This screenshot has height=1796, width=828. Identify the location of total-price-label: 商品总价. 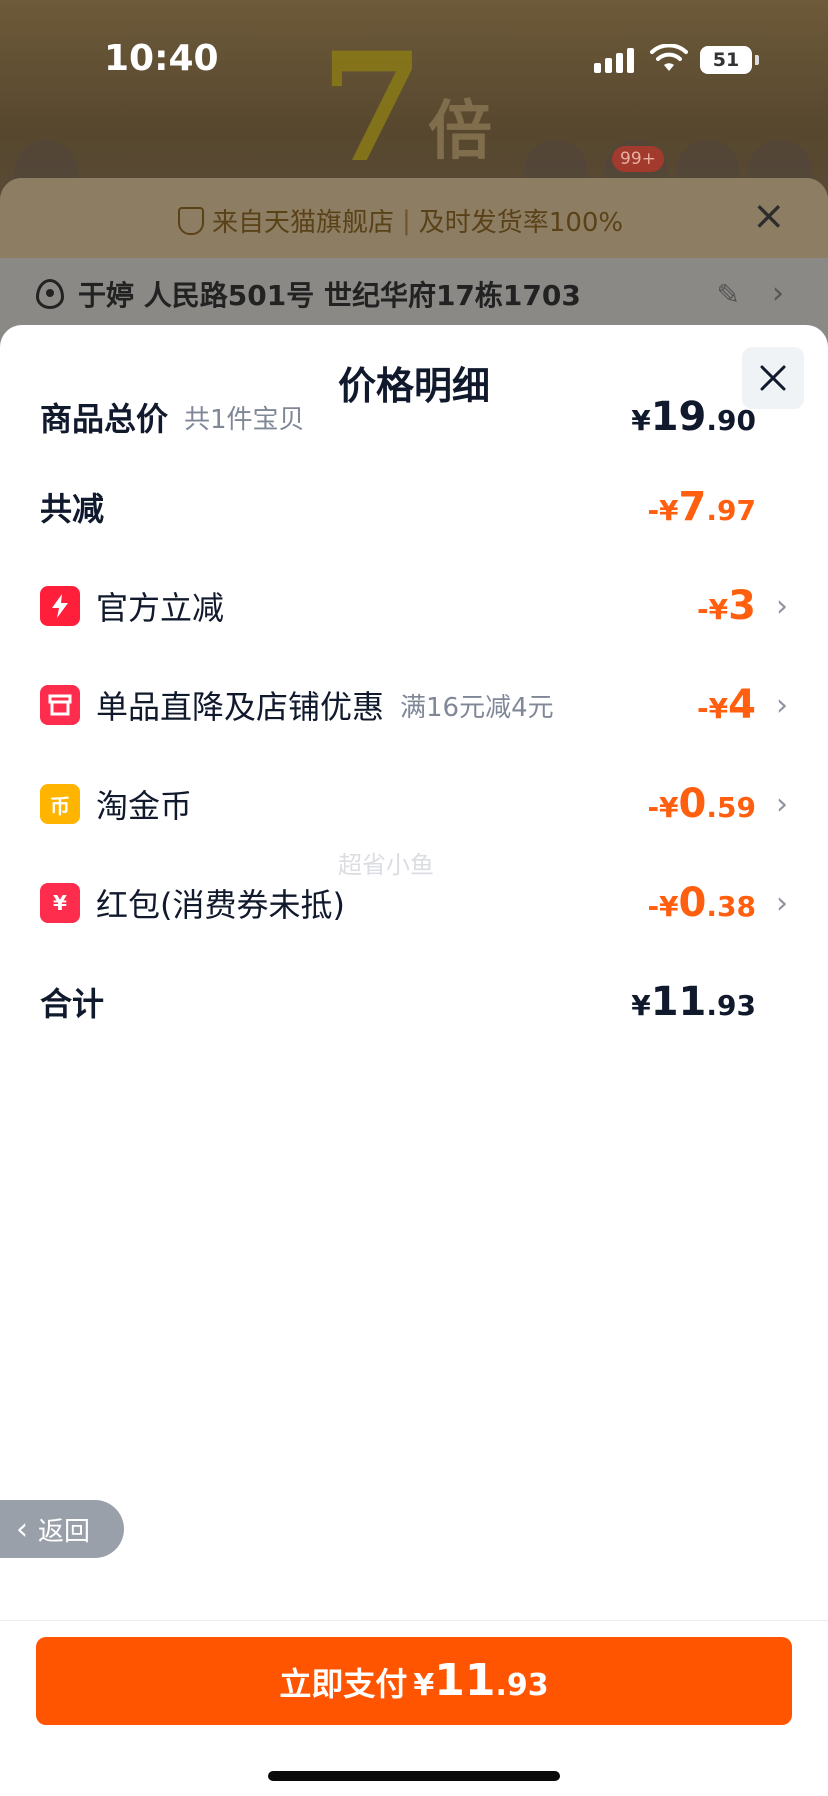
(104, 419).